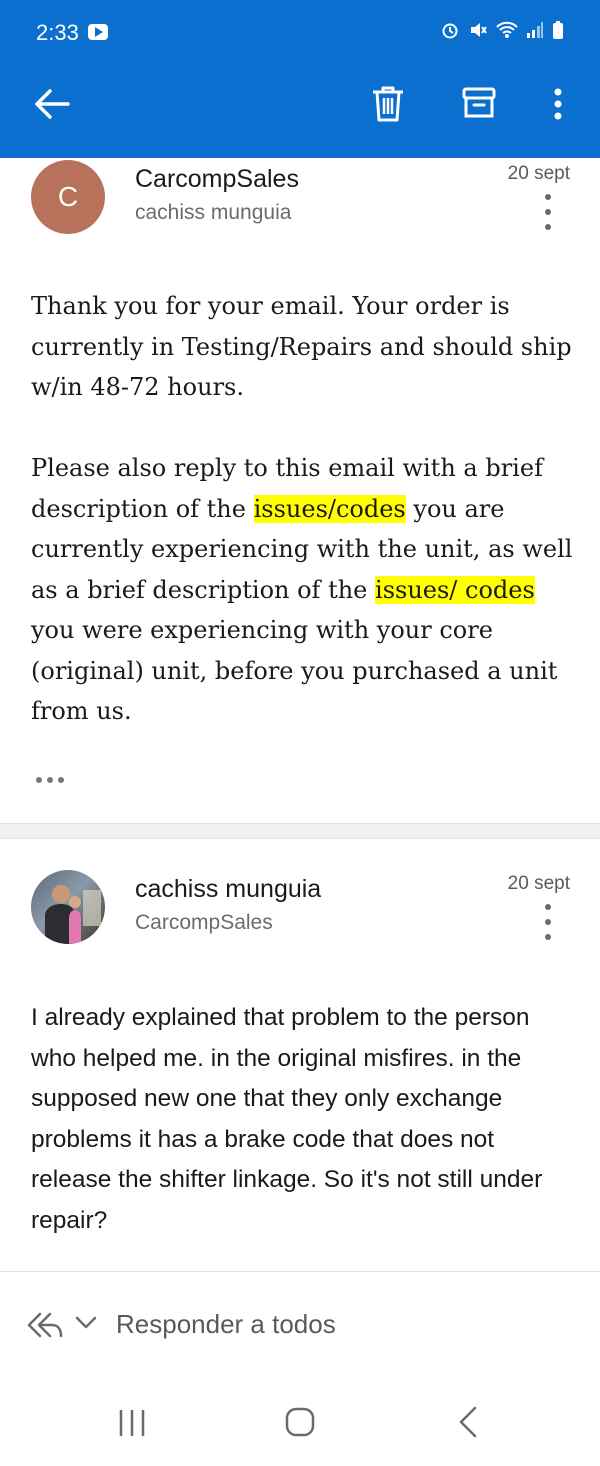 This screenshot has height=1466, width=600. I want to click on system-navigation-bar, so click(300, 1428).